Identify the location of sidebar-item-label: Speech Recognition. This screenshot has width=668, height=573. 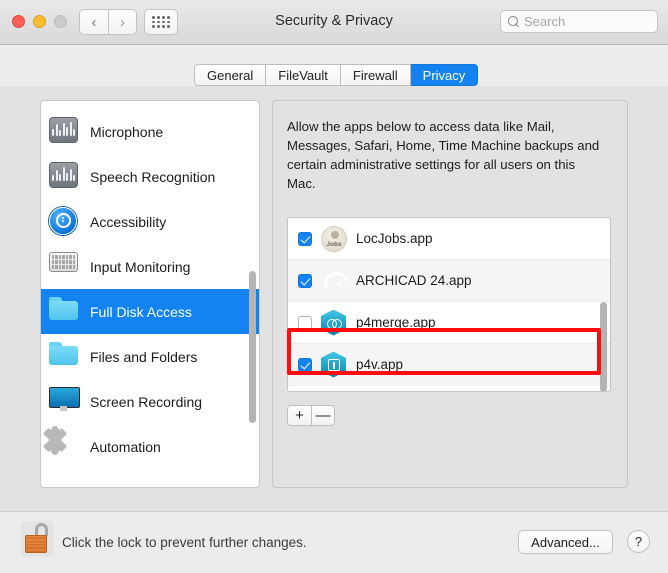
(153, 176).